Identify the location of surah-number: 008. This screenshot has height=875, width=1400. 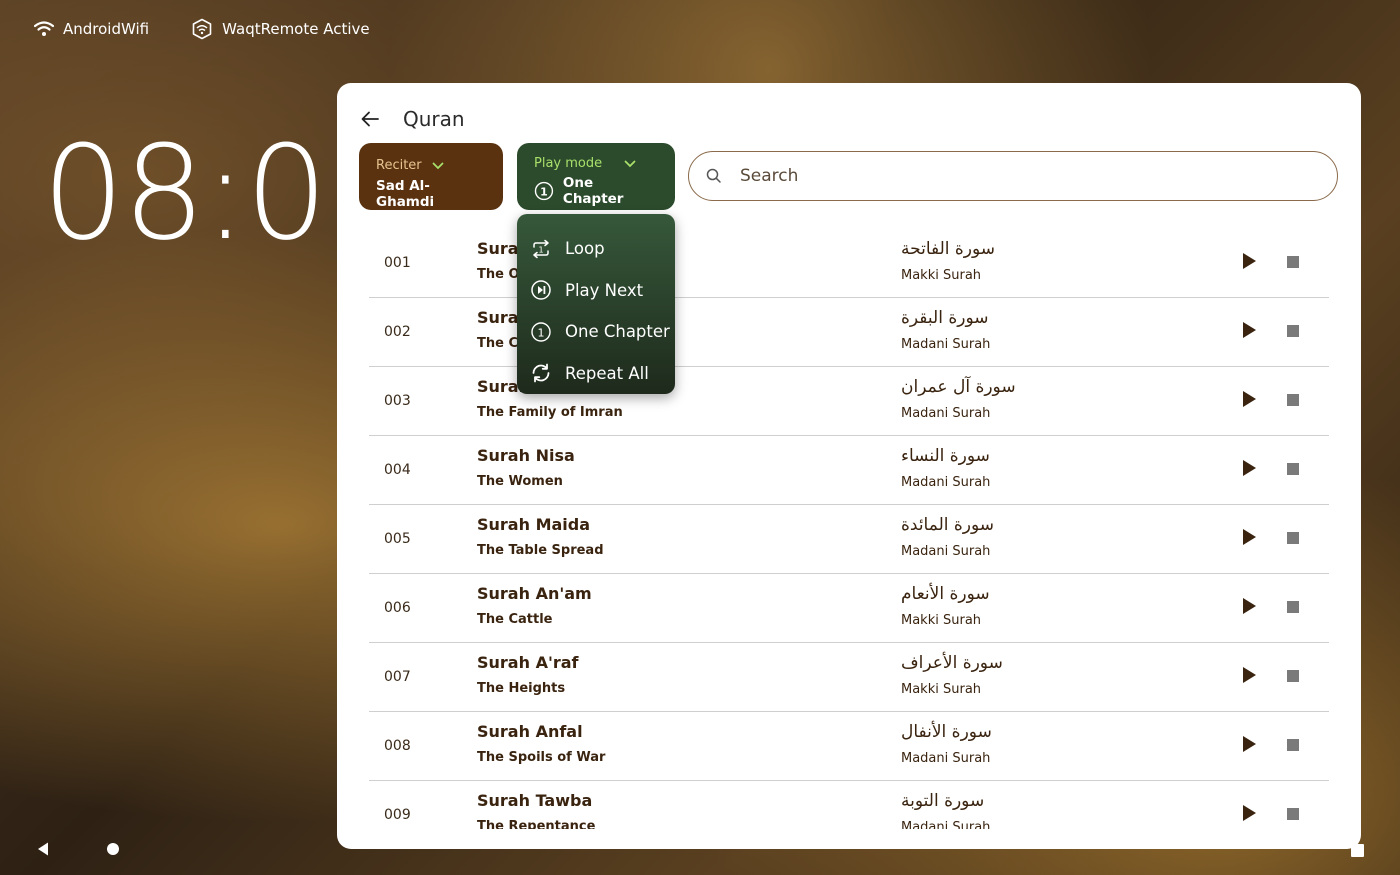
(397, 746).